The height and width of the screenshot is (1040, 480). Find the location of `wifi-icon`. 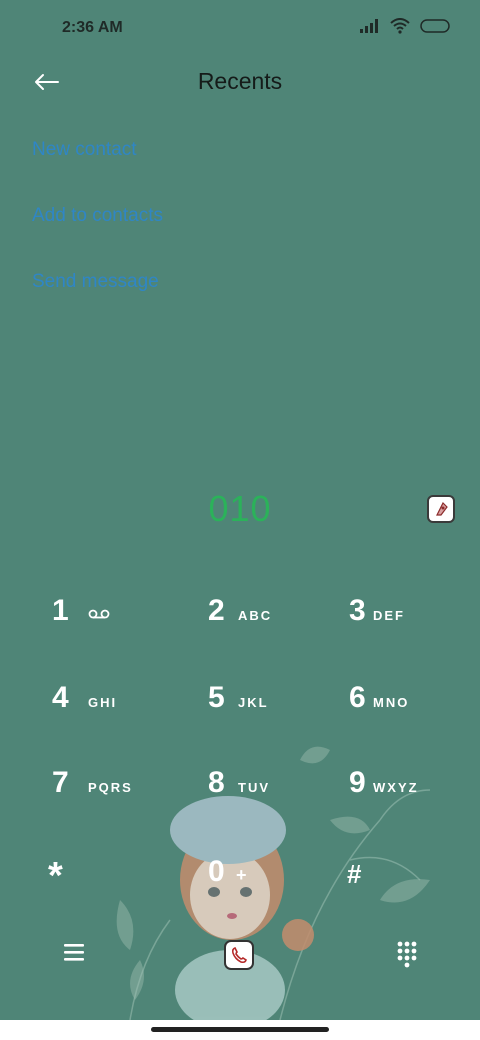

wifi-icon is located at coordinates (400, 26).